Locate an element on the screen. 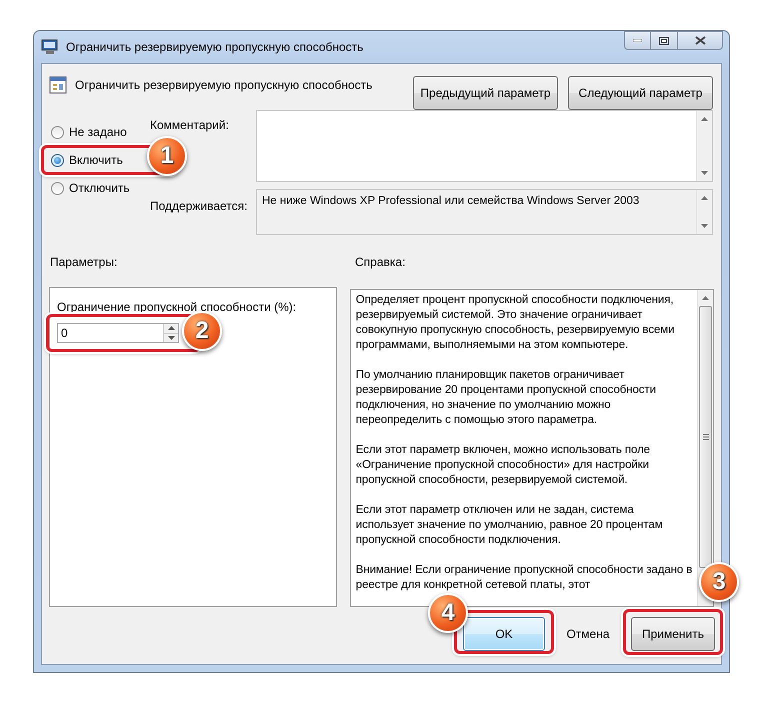 This screenshot has width=764, height=706. spin-up-icon is located at coordinates (171, 328).